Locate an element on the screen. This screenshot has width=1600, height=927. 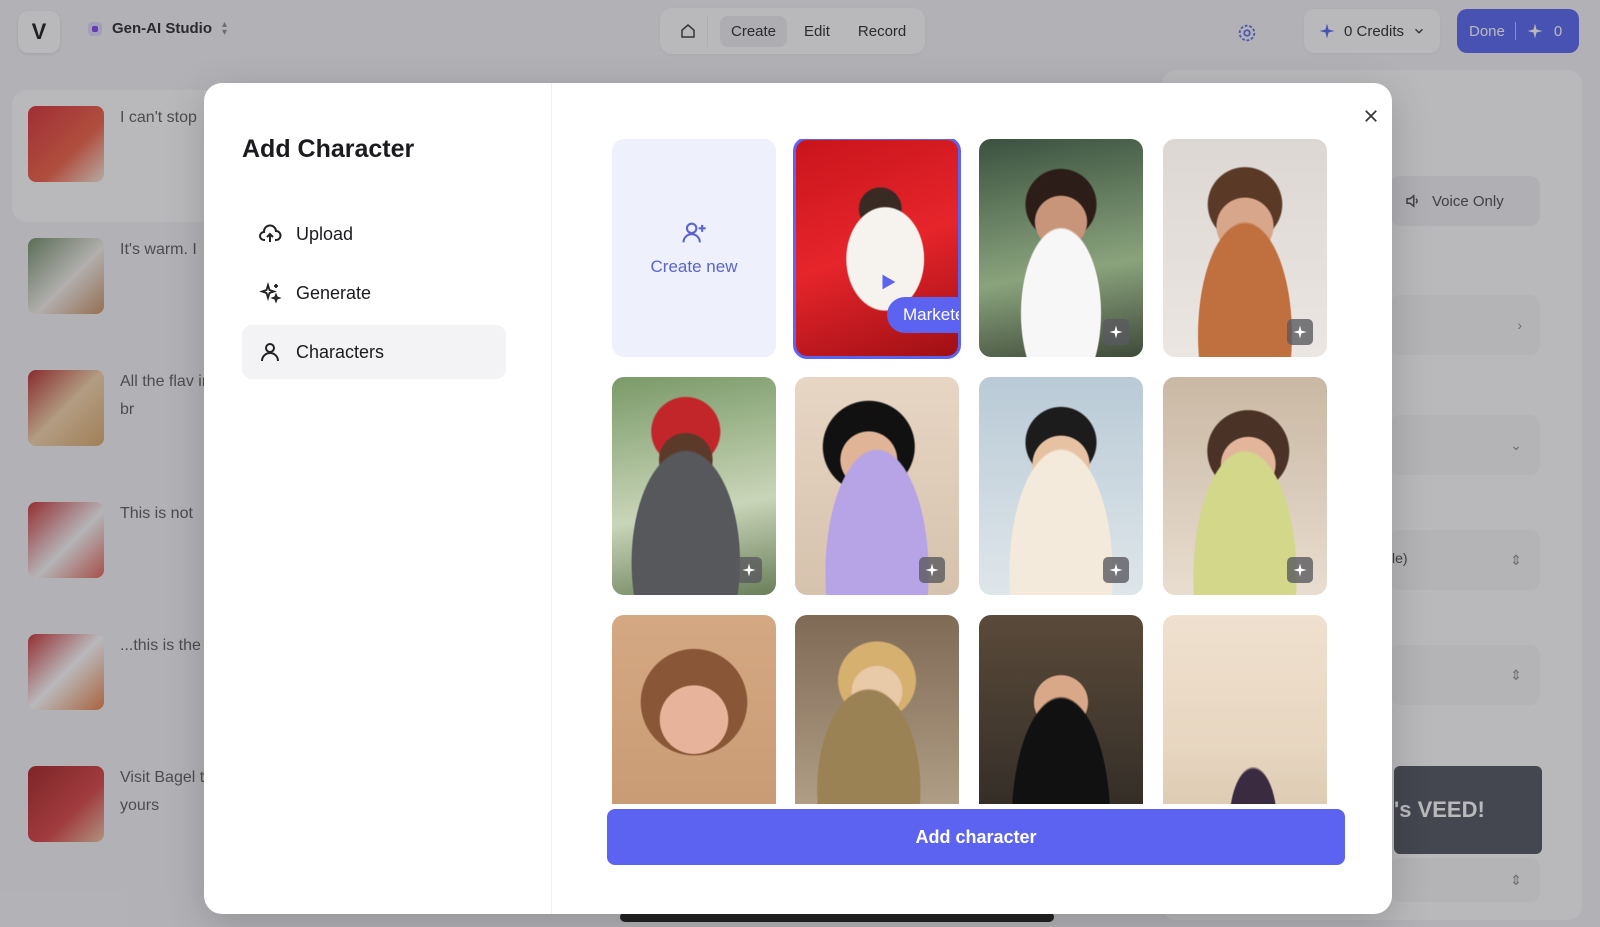
nav-characters: Characters is located at coordinates (374, 352).